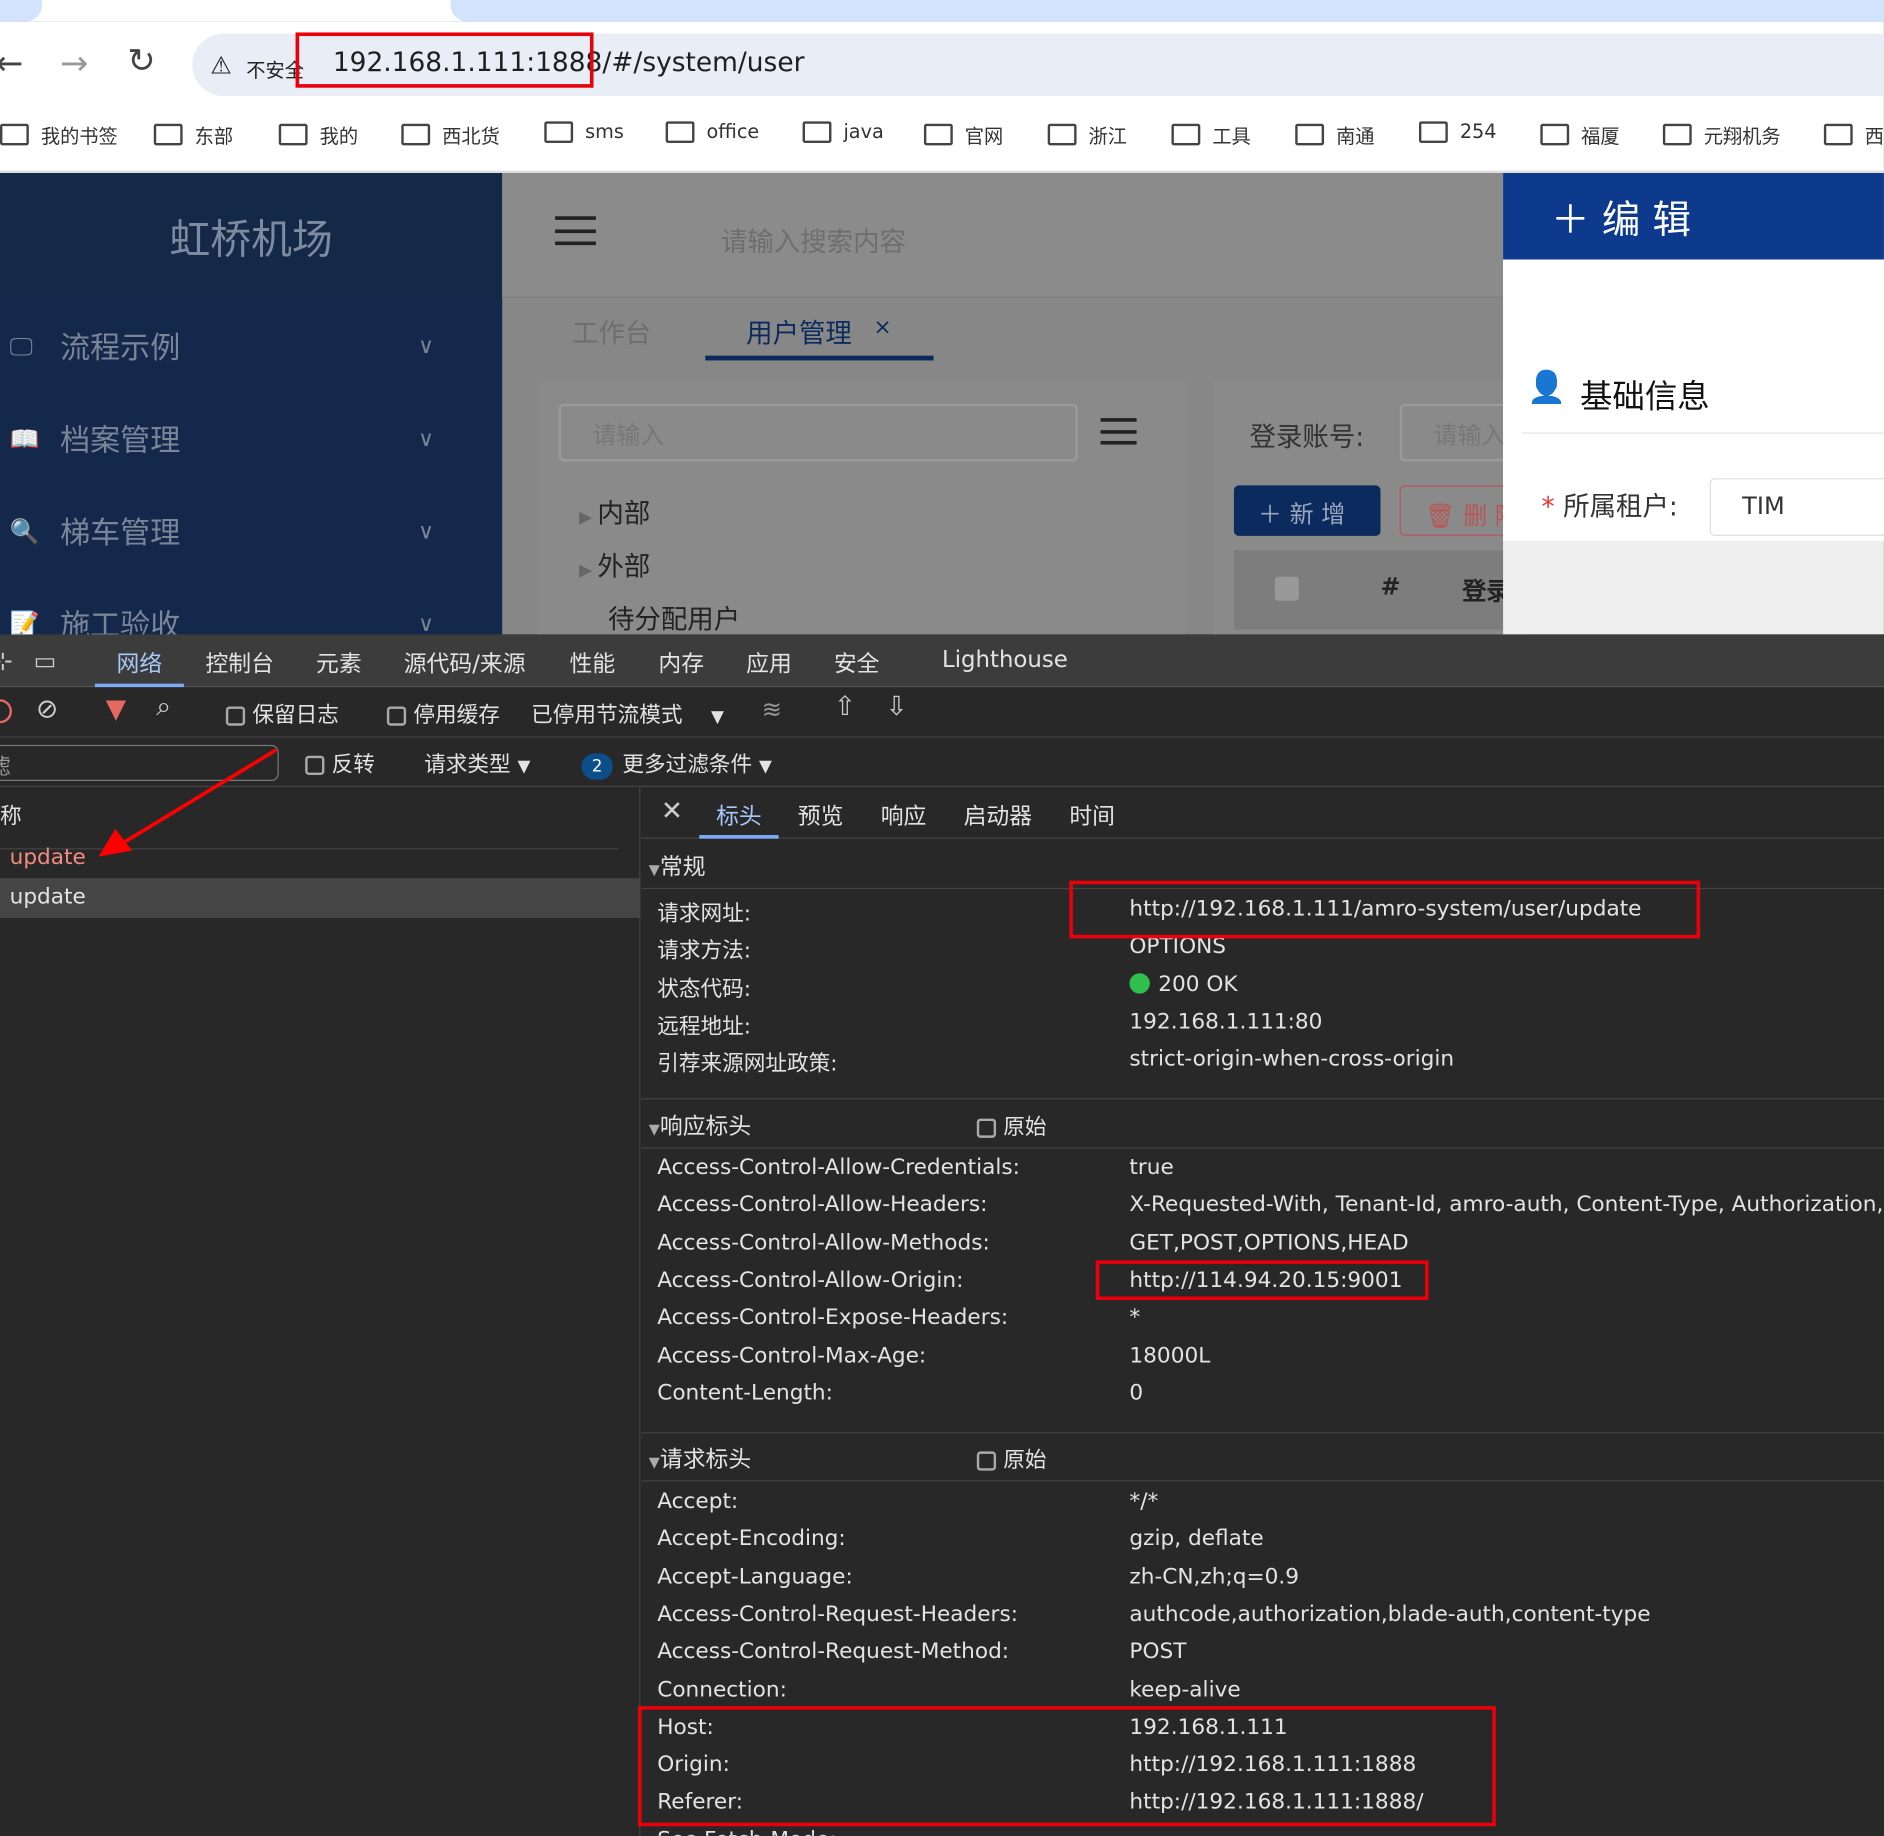 This screenshot has height=1836, width=1884. I want to click on bookmark-folder: 南通, so click(1335, 134).